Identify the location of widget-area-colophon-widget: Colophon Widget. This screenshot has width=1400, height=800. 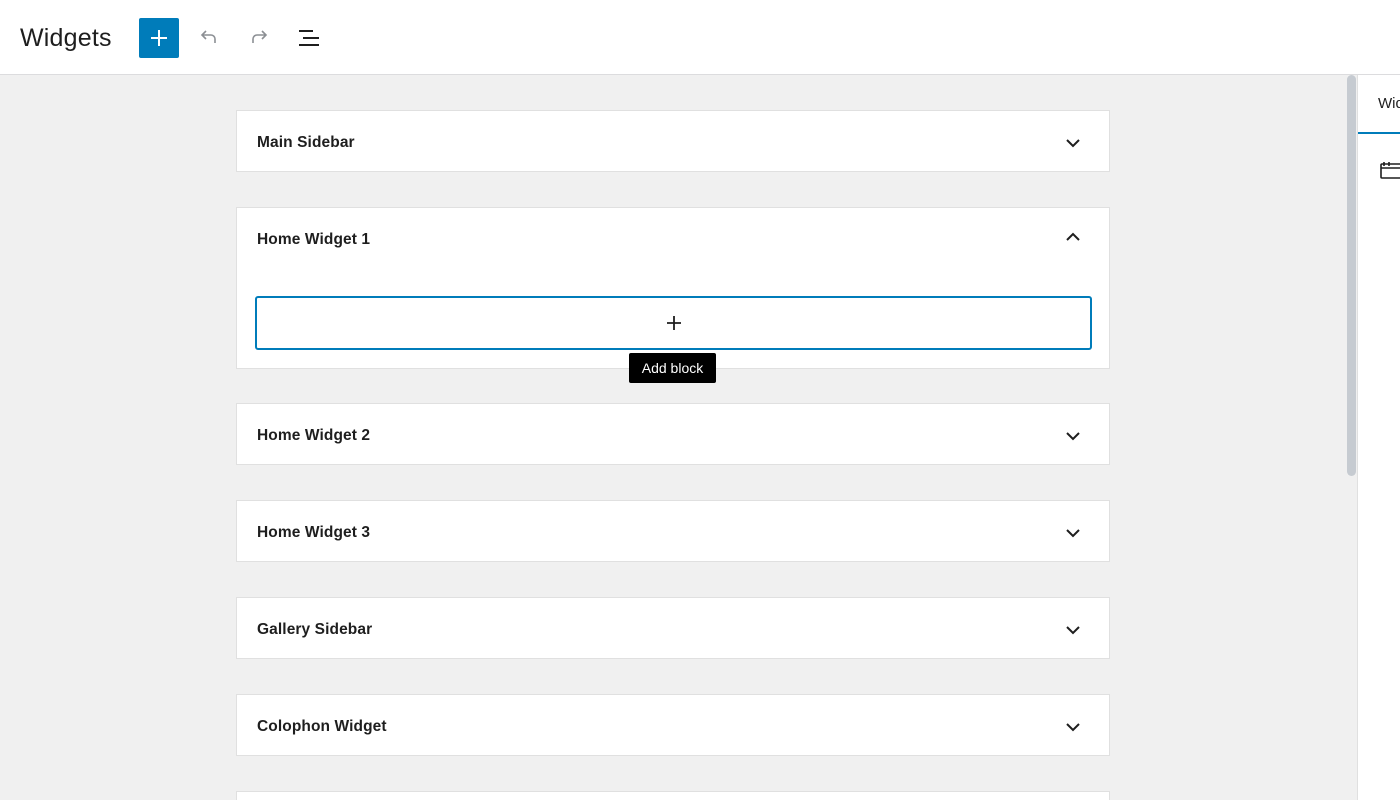
(673, 725).